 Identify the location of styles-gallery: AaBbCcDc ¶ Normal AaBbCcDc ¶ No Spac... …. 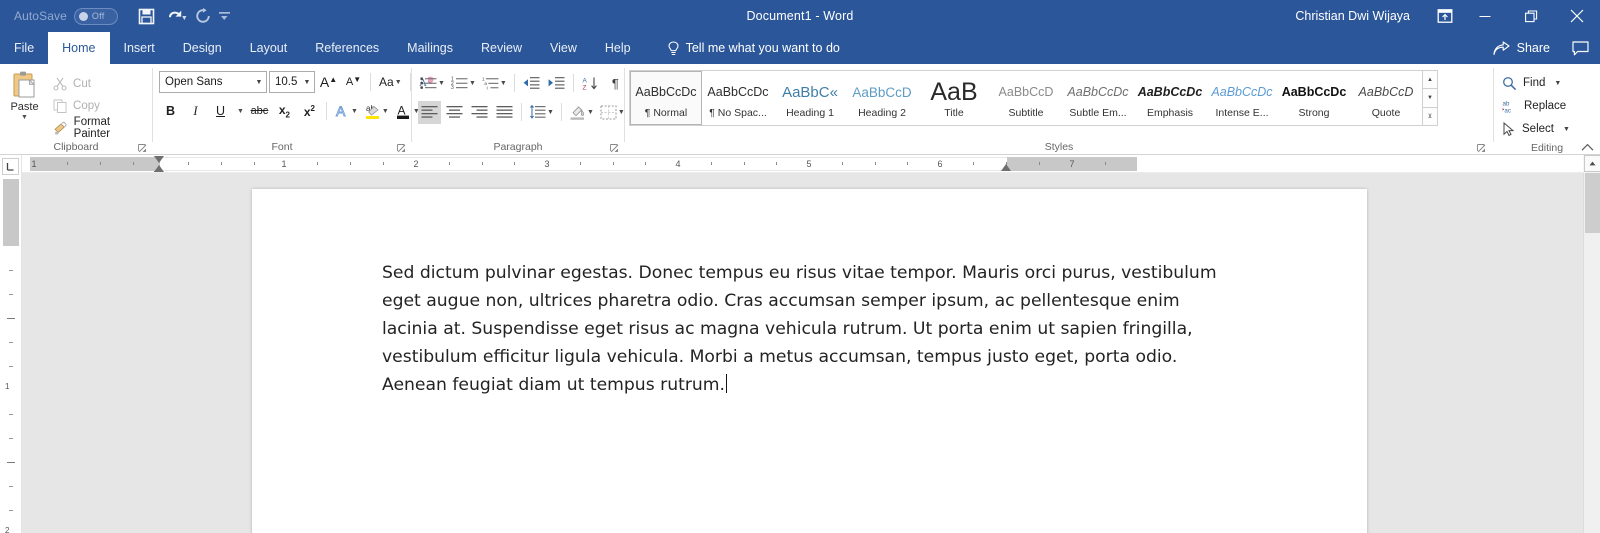
(1026, 98).